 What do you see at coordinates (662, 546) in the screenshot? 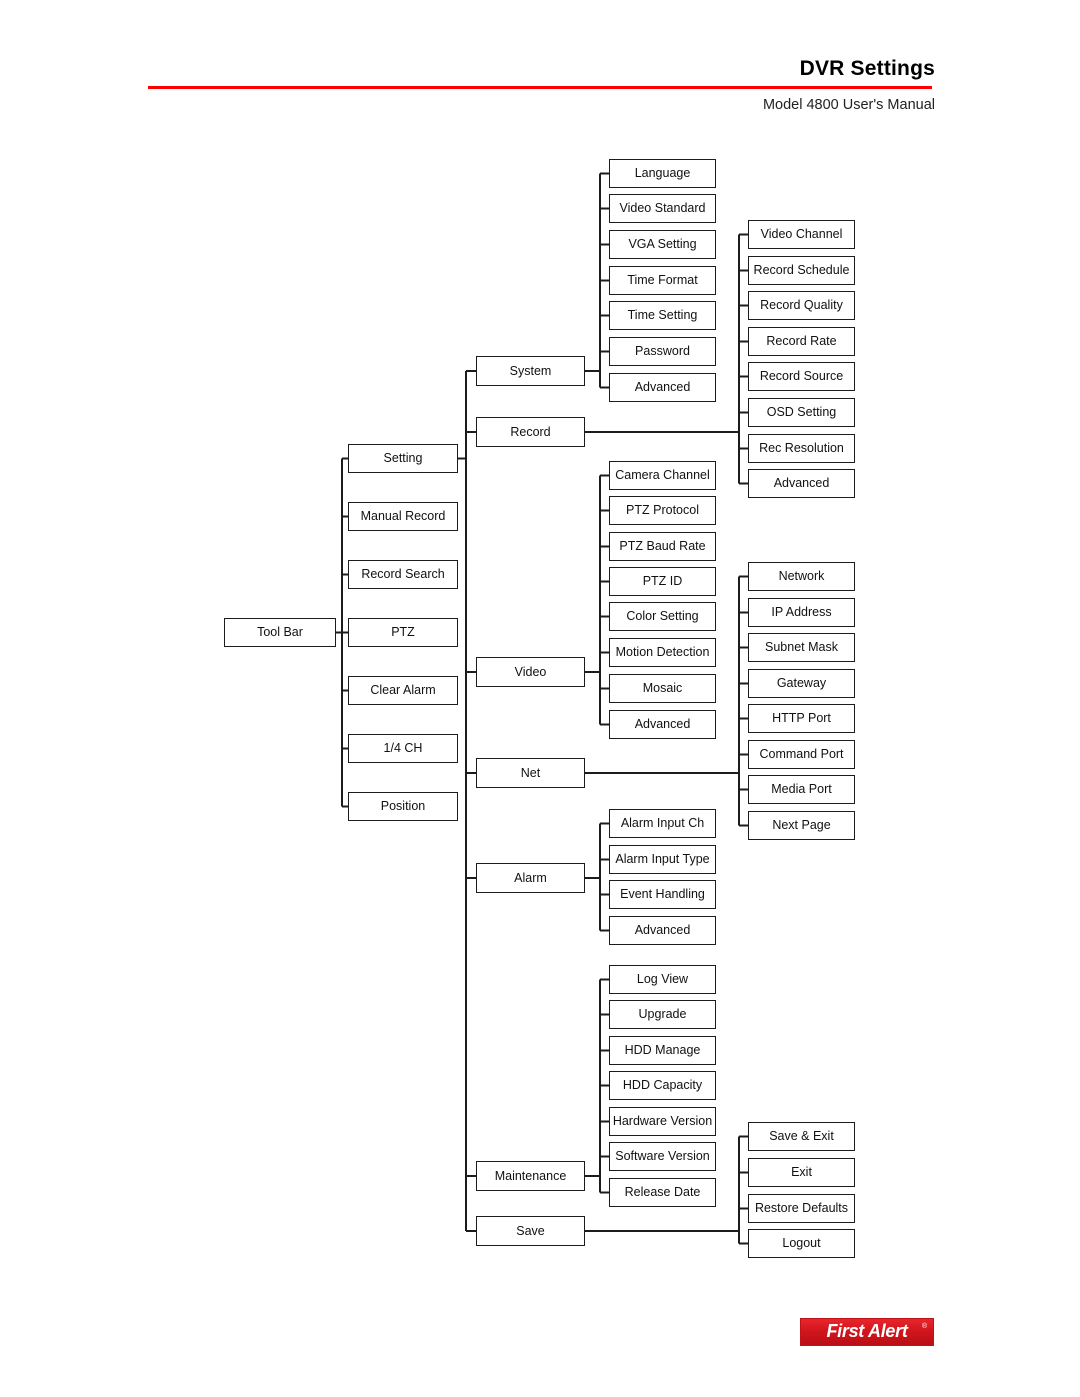
I see `tree-node-ptz-baud-rate: PTZ Baud Rate` at bounding box center [662, 546].